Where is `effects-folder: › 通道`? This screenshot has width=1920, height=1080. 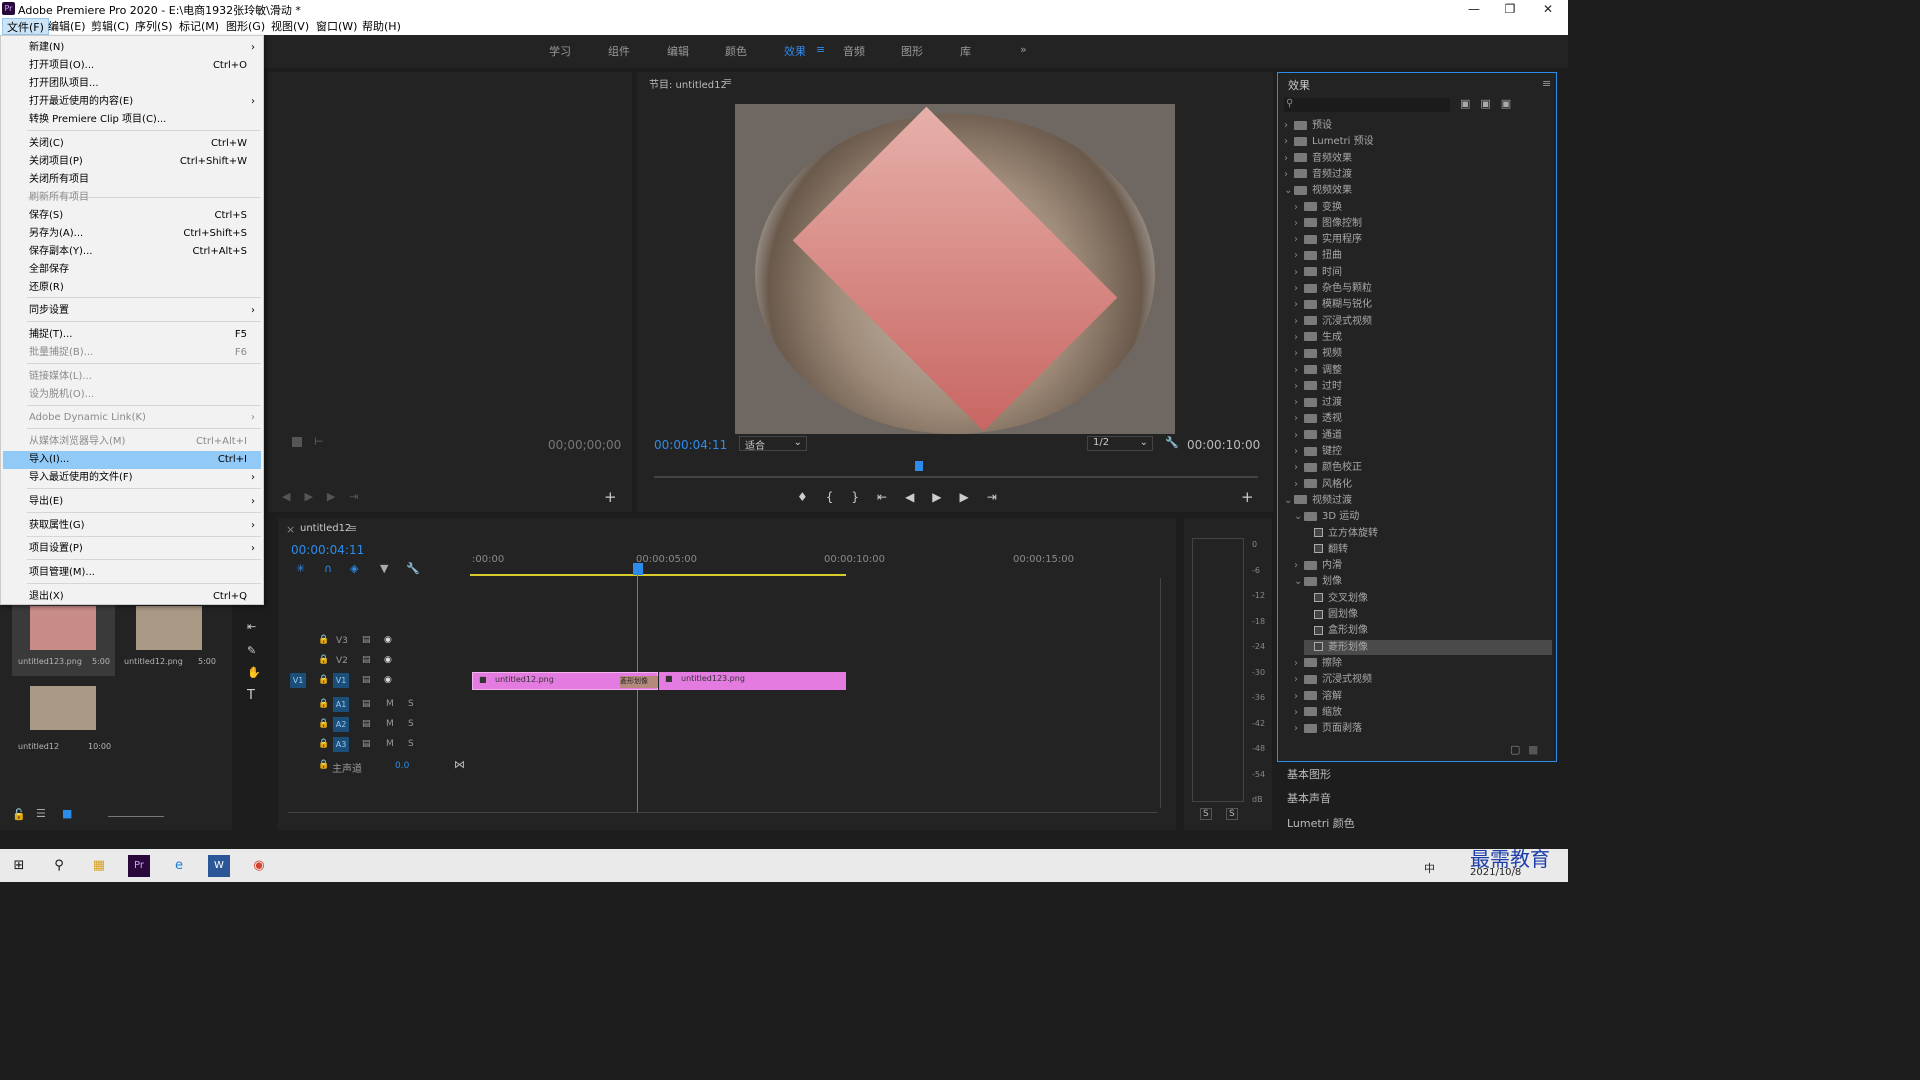
effects-folder: › 通道 is located at coordinates (1423, 435).